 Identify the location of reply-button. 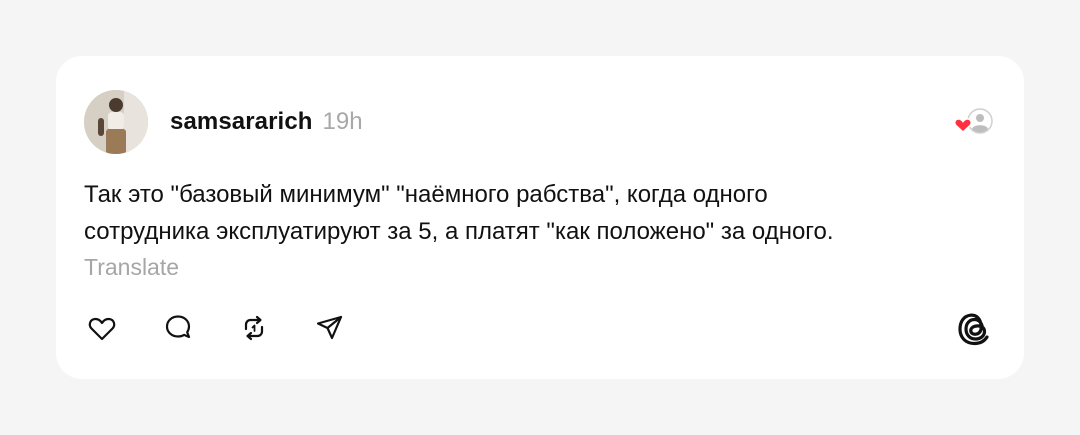
(178, 328).